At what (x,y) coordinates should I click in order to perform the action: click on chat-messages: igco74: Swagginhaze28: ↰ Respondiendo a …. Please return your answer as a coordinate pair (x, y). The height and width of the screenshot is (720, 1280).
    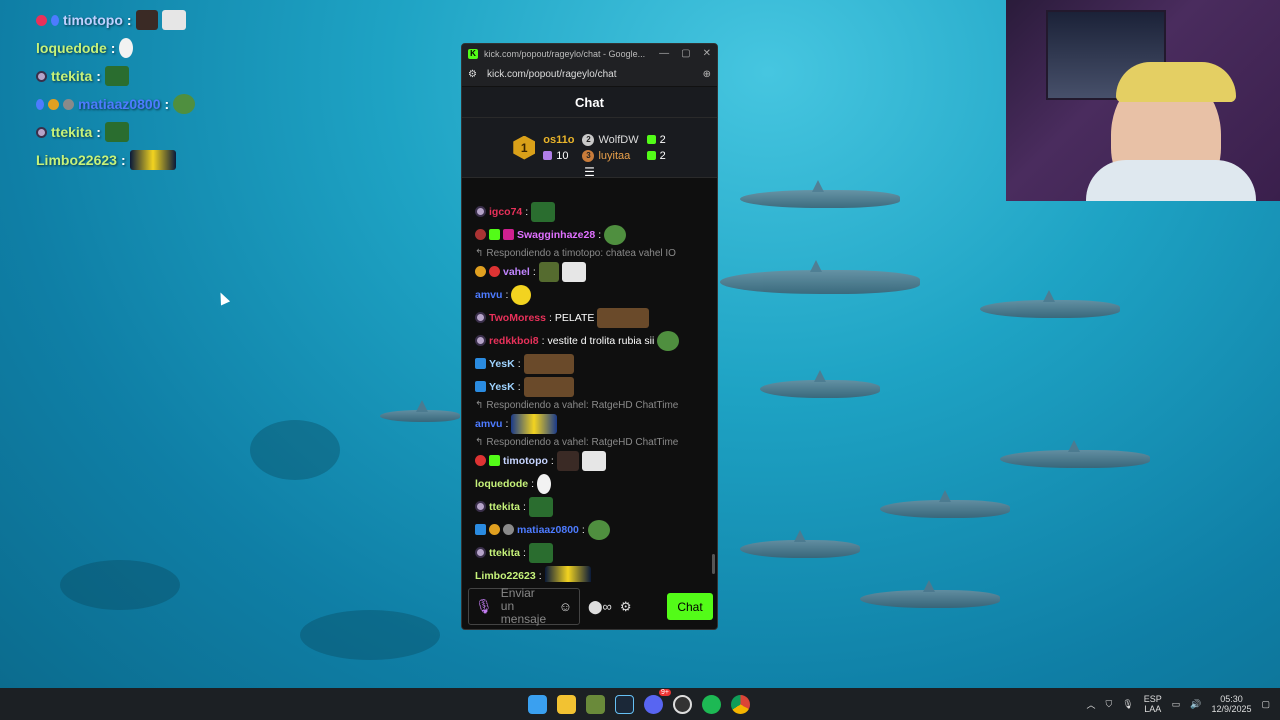
    Looking at the image, I should click on (587, 391).